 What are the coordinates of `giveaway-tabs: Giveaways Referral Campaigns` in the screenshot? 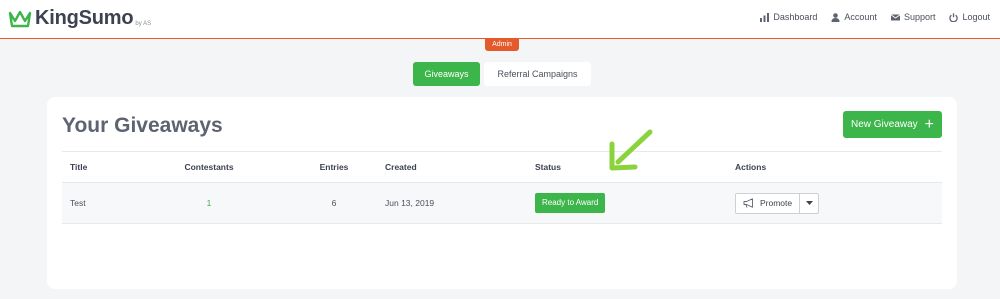 It's located at (502, 74).